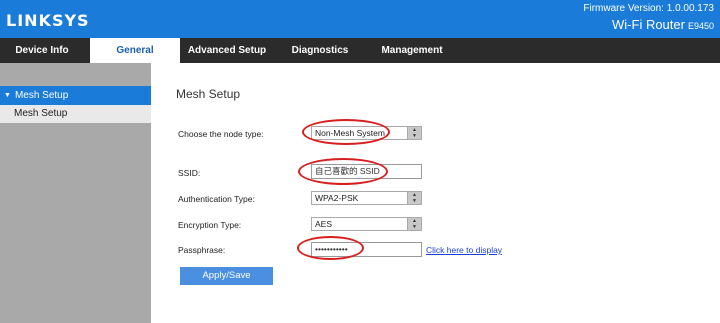  I want to click on tab-general: General, so click(135, 50).